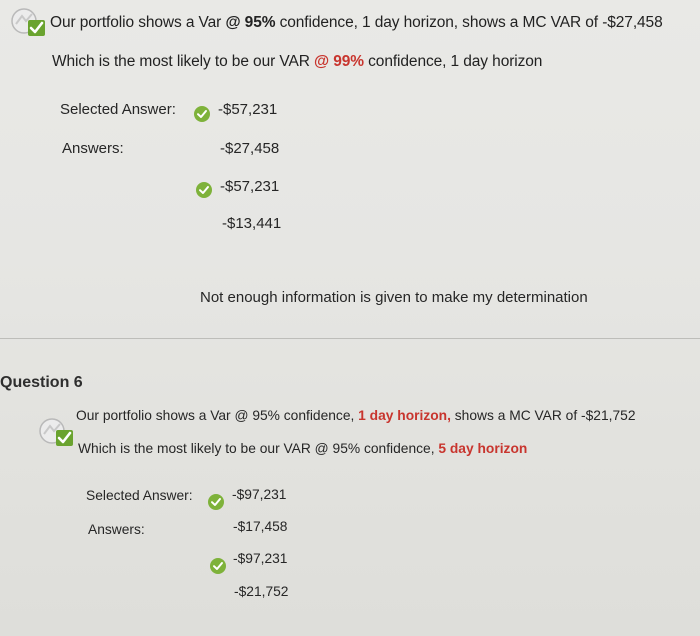 This screenshot has height=636, width=700. I want to click on answer-option-correct: -$57,231, so click(250, 186).